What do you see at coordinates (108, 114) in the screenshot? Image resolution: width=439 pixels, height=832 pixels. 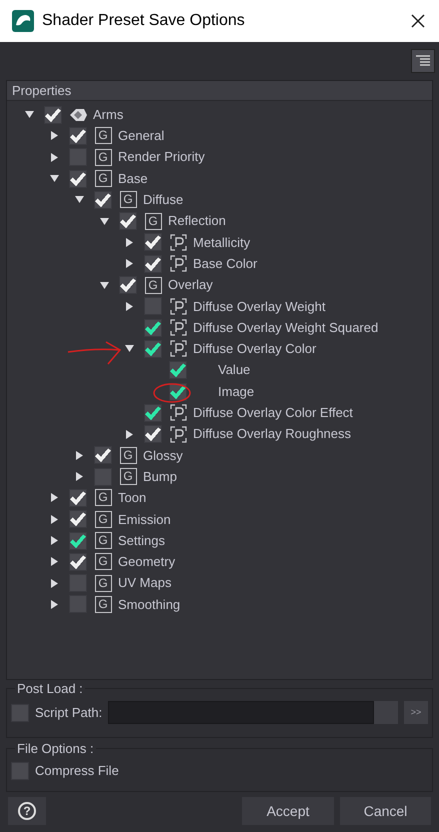 I see `tree-item-label: Arms` at bounding box center [108, 114].